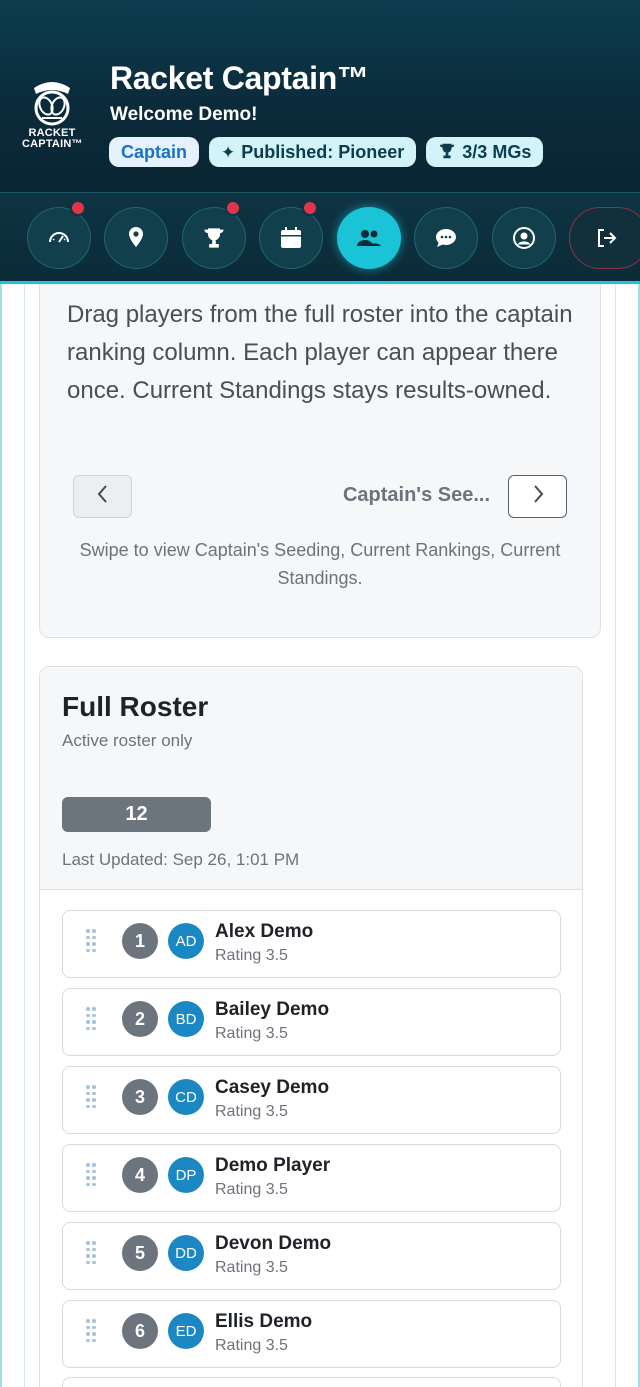  What do you see at coordinates (273, 1165) in the screenshot?
I see `player-name: Demo Player` at bounding box center [273, 1165].